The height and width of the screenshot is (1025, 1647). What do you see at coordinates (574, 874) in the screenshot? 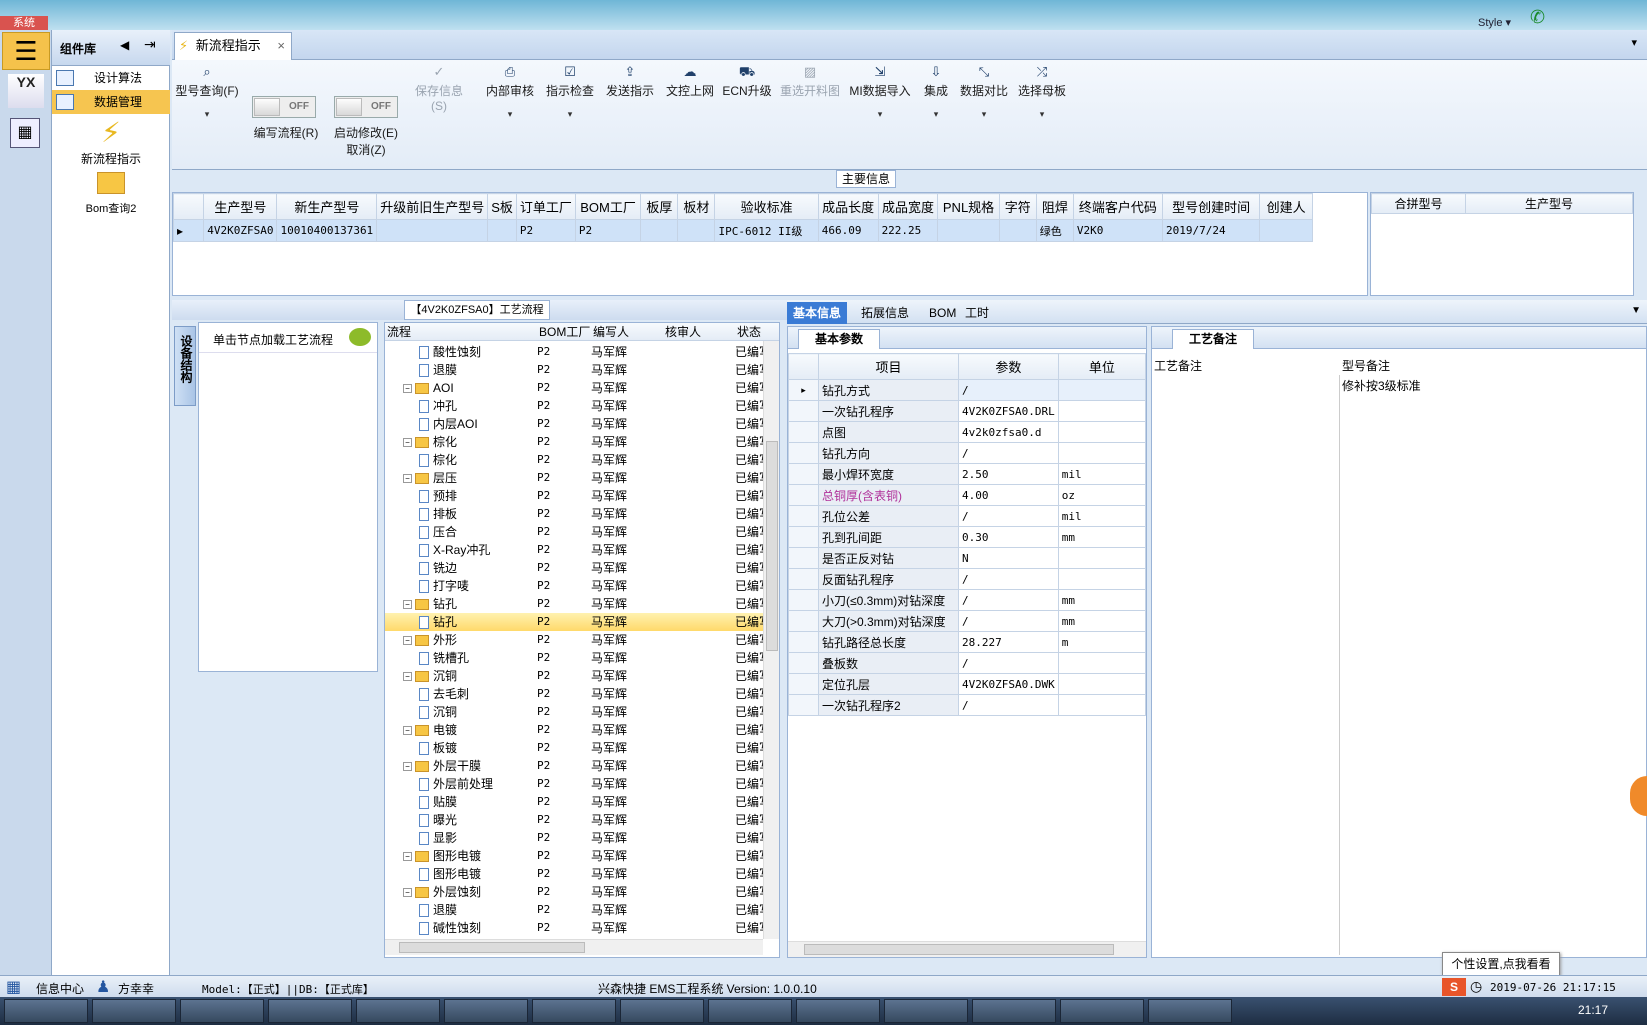
I see `process-tree-row: 图形电镀 P2 马军辉 已编写` at bounding box center [574, 874].